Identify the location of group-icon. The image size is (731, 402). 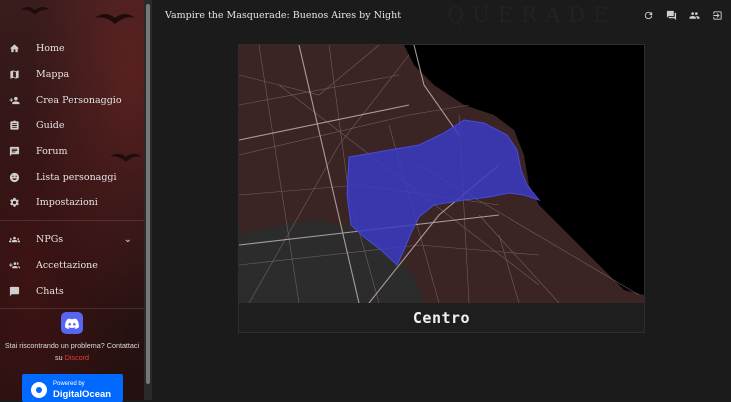
(14, 240).